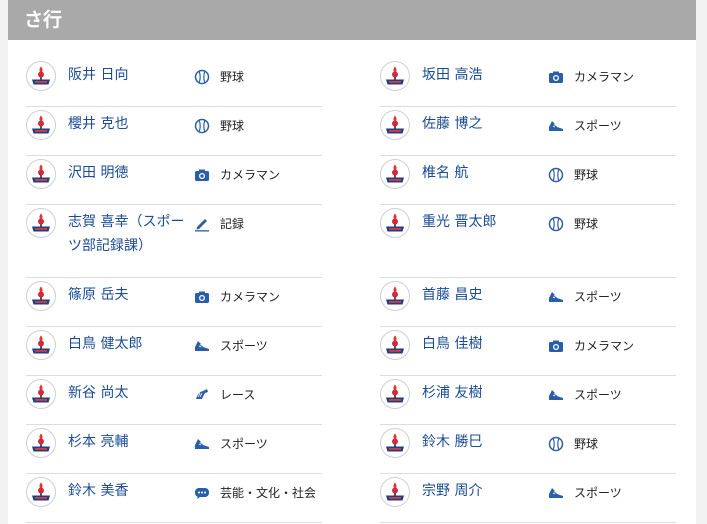  I want to click on reporter-name-link: 新谷 尚太, so click(127, 392).